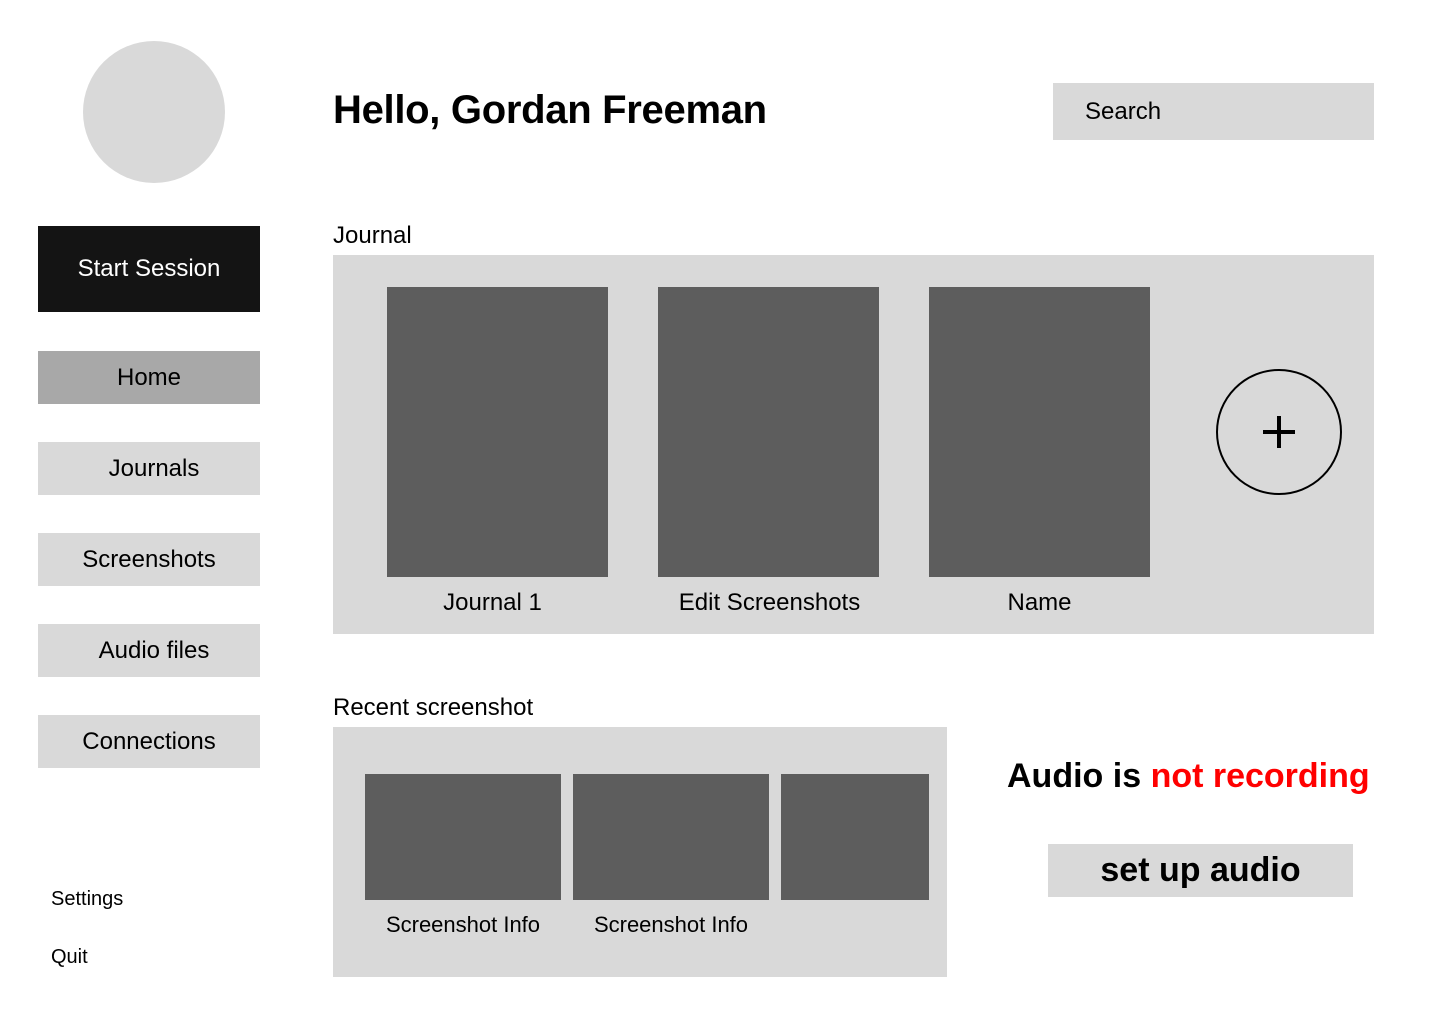 This screenshot has width=1440, height=1014. I want to click on journal-card-label: Name, so click(1039, 602).